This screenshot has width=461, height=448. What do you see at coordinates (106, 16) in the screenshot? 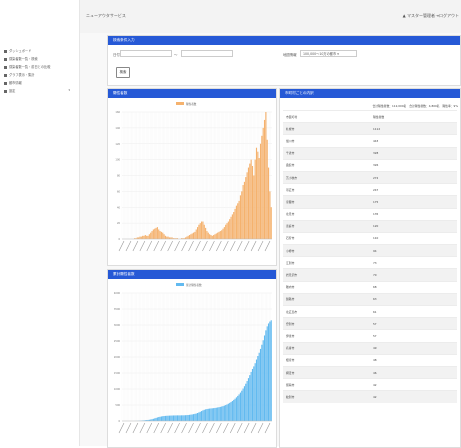
I see `brand-title: ニューアウタサービス` at bounding box center [106, 16].